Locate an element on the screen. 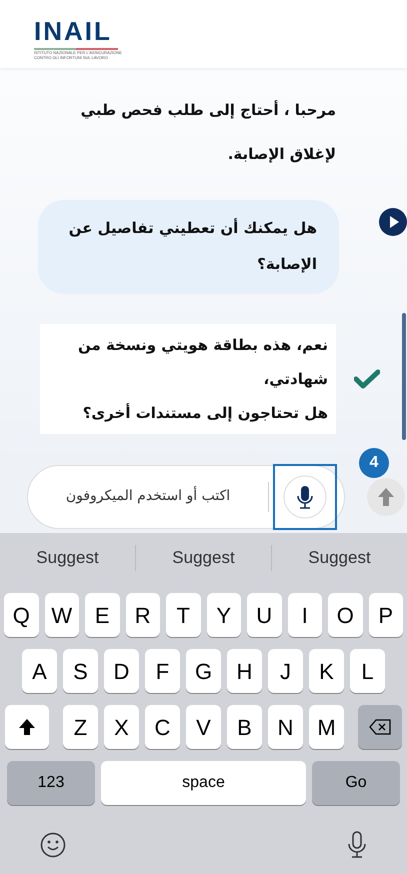 The width and height of the screenshot is (407, 874). key: L is located at coordinates (367, 671).